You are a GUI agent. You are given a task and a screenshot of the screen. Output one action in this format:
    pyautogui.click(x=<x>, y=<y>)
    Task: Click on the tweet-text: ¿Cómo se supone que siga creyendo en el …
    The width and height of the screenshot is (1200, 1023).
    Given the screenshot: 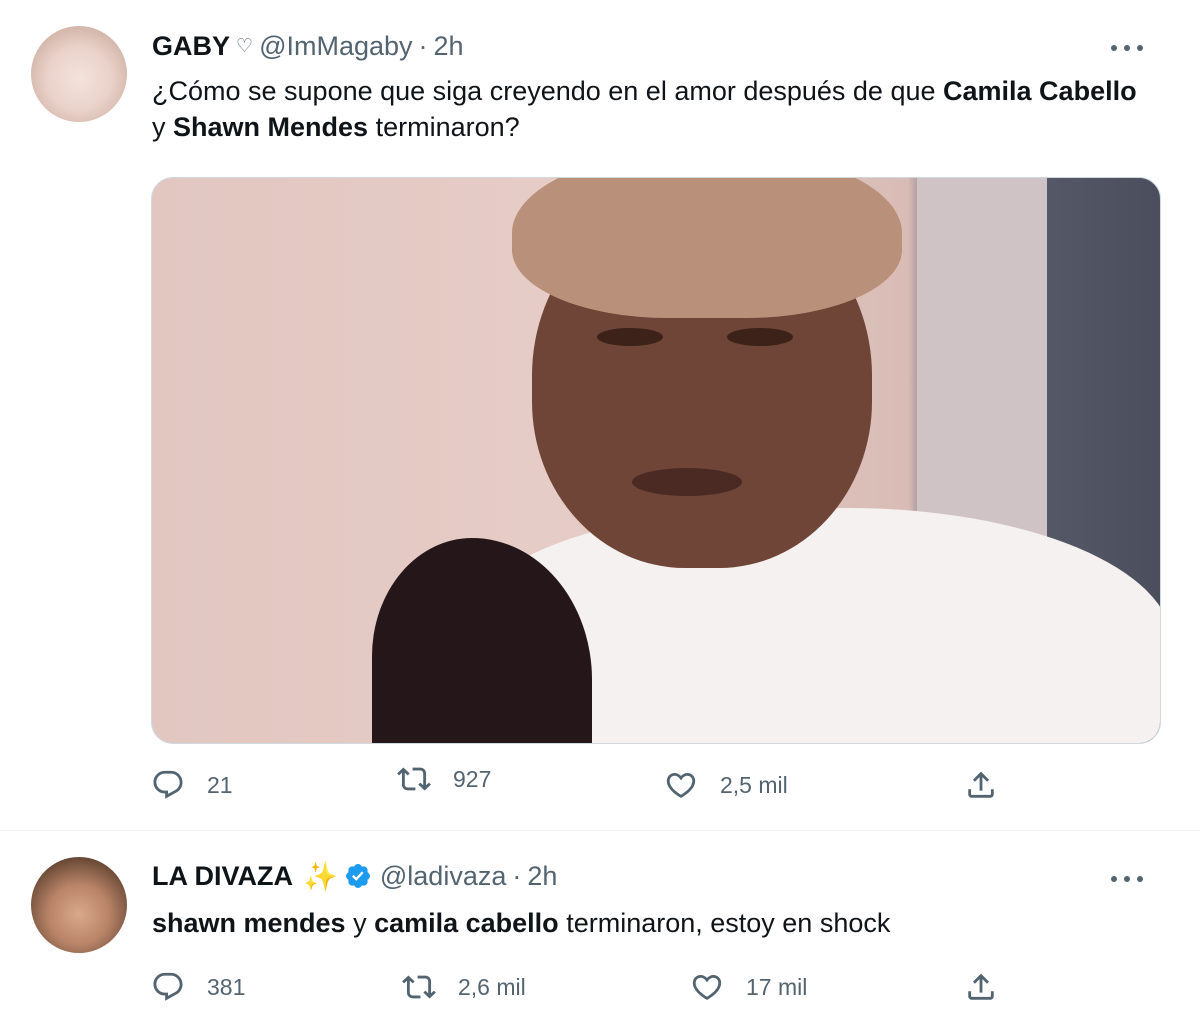 What is the action you would take?
    pyautogui.click(x=652, y=109)
    